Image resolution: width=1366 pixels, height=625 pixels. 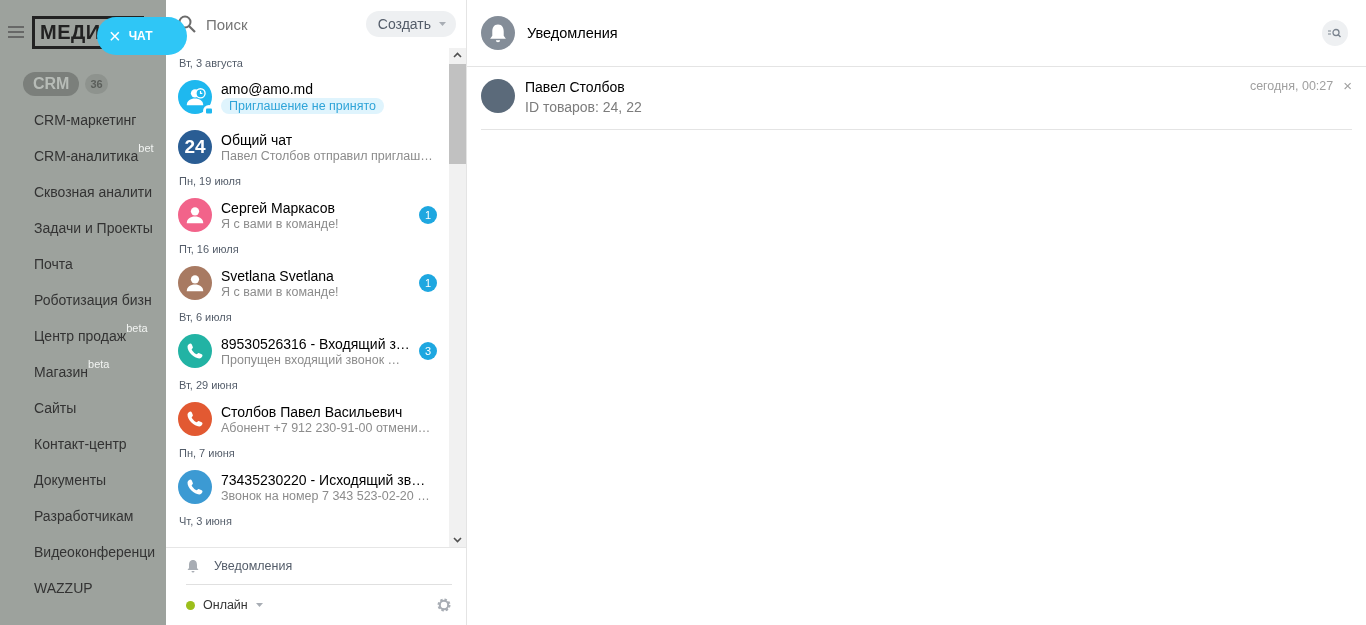 What do you see at coordinates (302, 105) in the screenshot?
I see `status-badge: Приглашение не принято` at bounding box center [302, 105].